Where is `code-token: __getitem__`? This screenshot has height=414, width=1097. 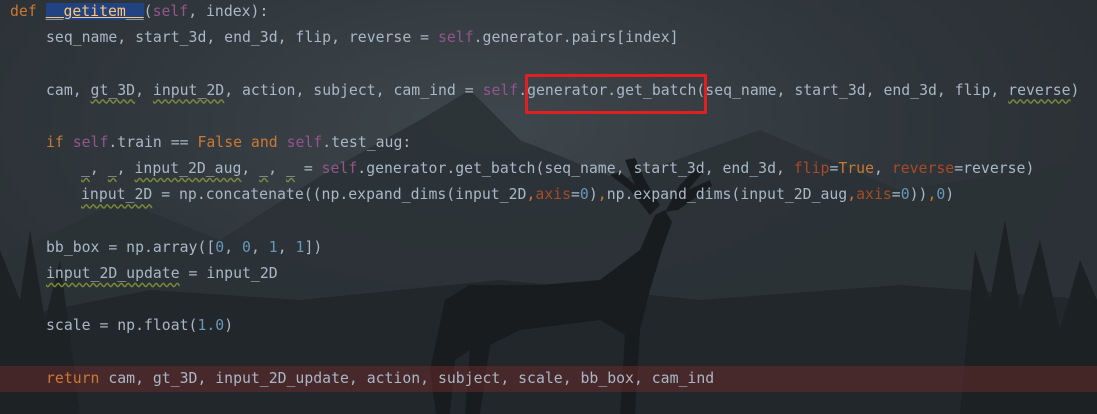
code-token: __getitem__ is located at coordinates (94, 11).